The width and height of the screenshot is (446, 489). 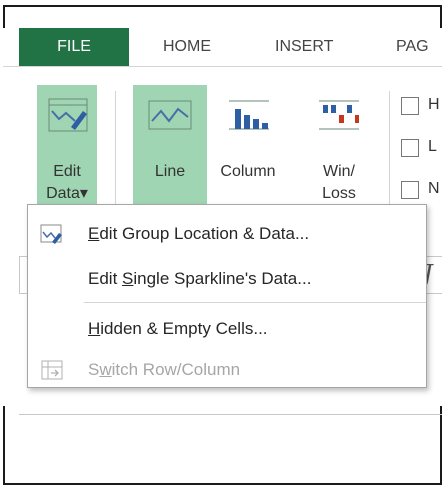 I want to click on winloss-chart-icon, so click(x=339, y=115).